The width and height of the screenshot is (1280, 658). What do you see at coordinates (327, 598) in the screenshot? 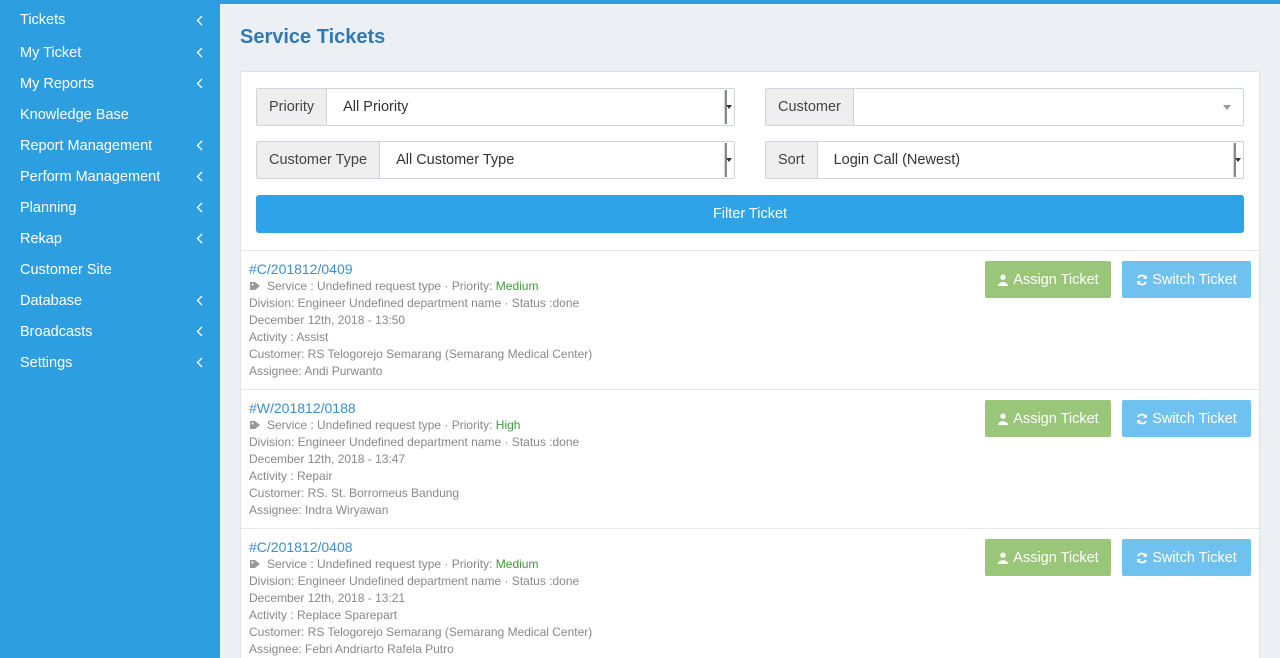
I see `ticket-date: December 12th, 2018 - 13:21` at bounding box center [327, 598].